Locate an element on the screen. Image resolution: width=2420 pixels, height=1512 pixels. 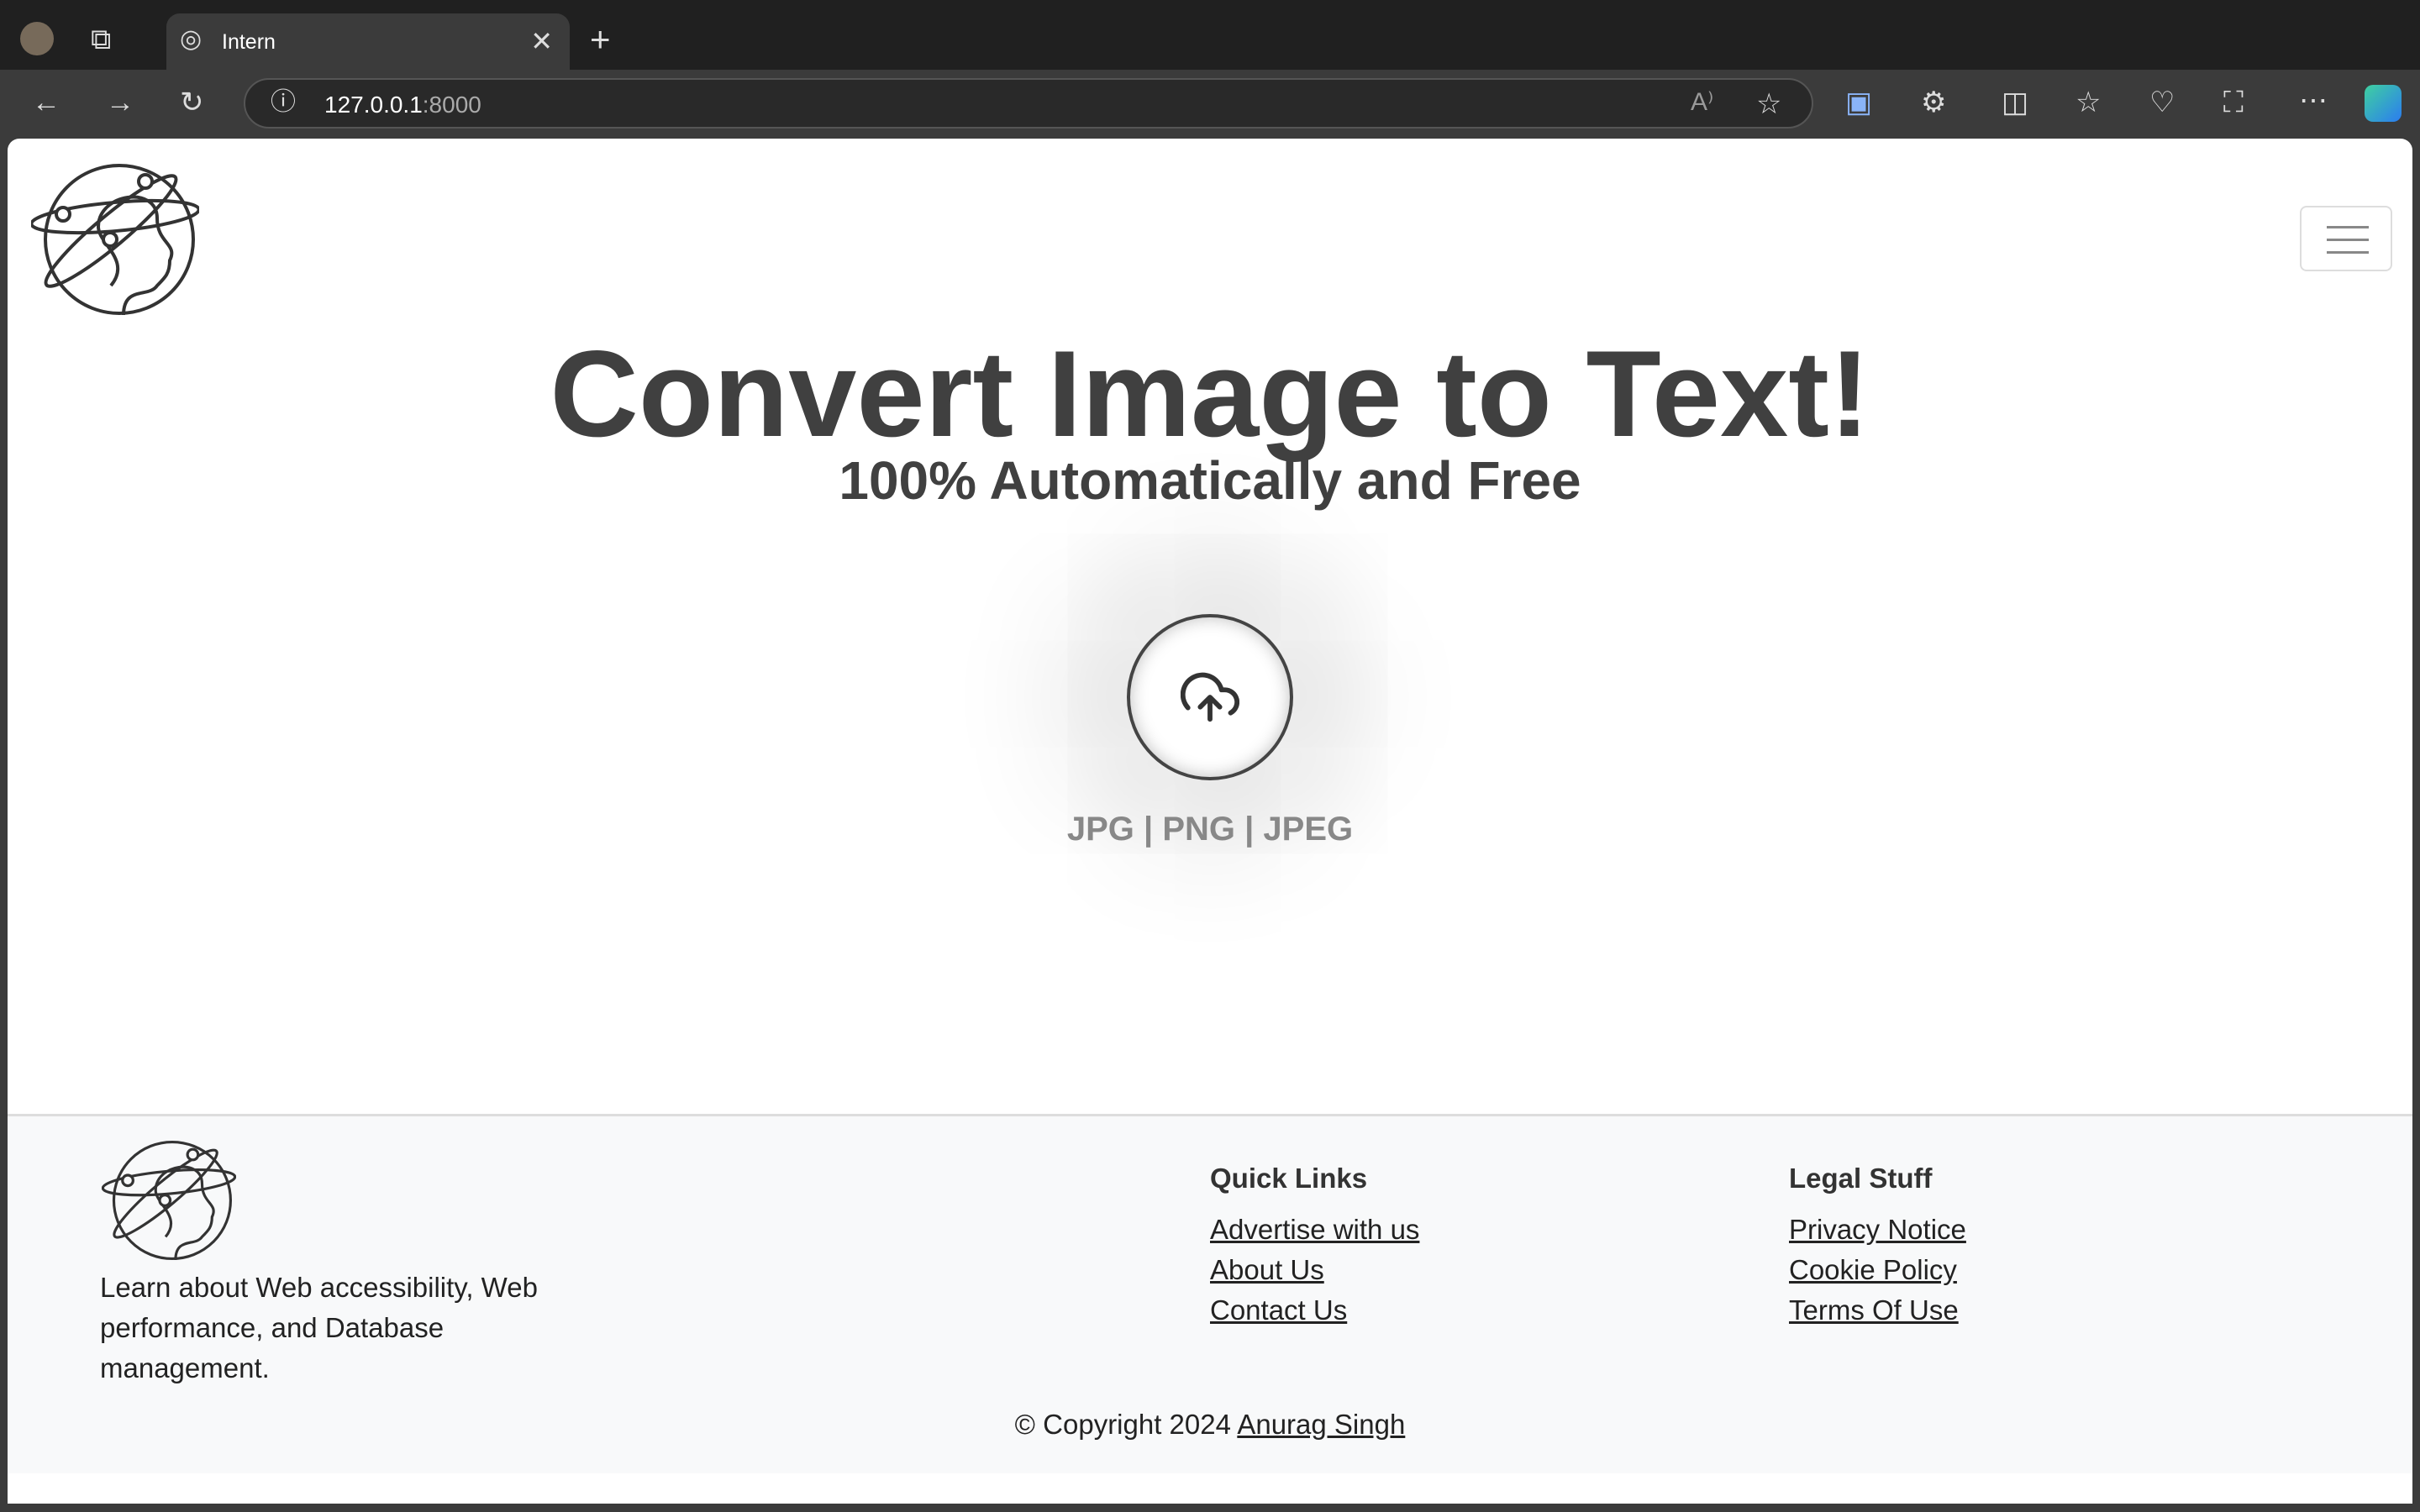
browser-essentials-icon: ♡ is located at coordinates (2162, 102).